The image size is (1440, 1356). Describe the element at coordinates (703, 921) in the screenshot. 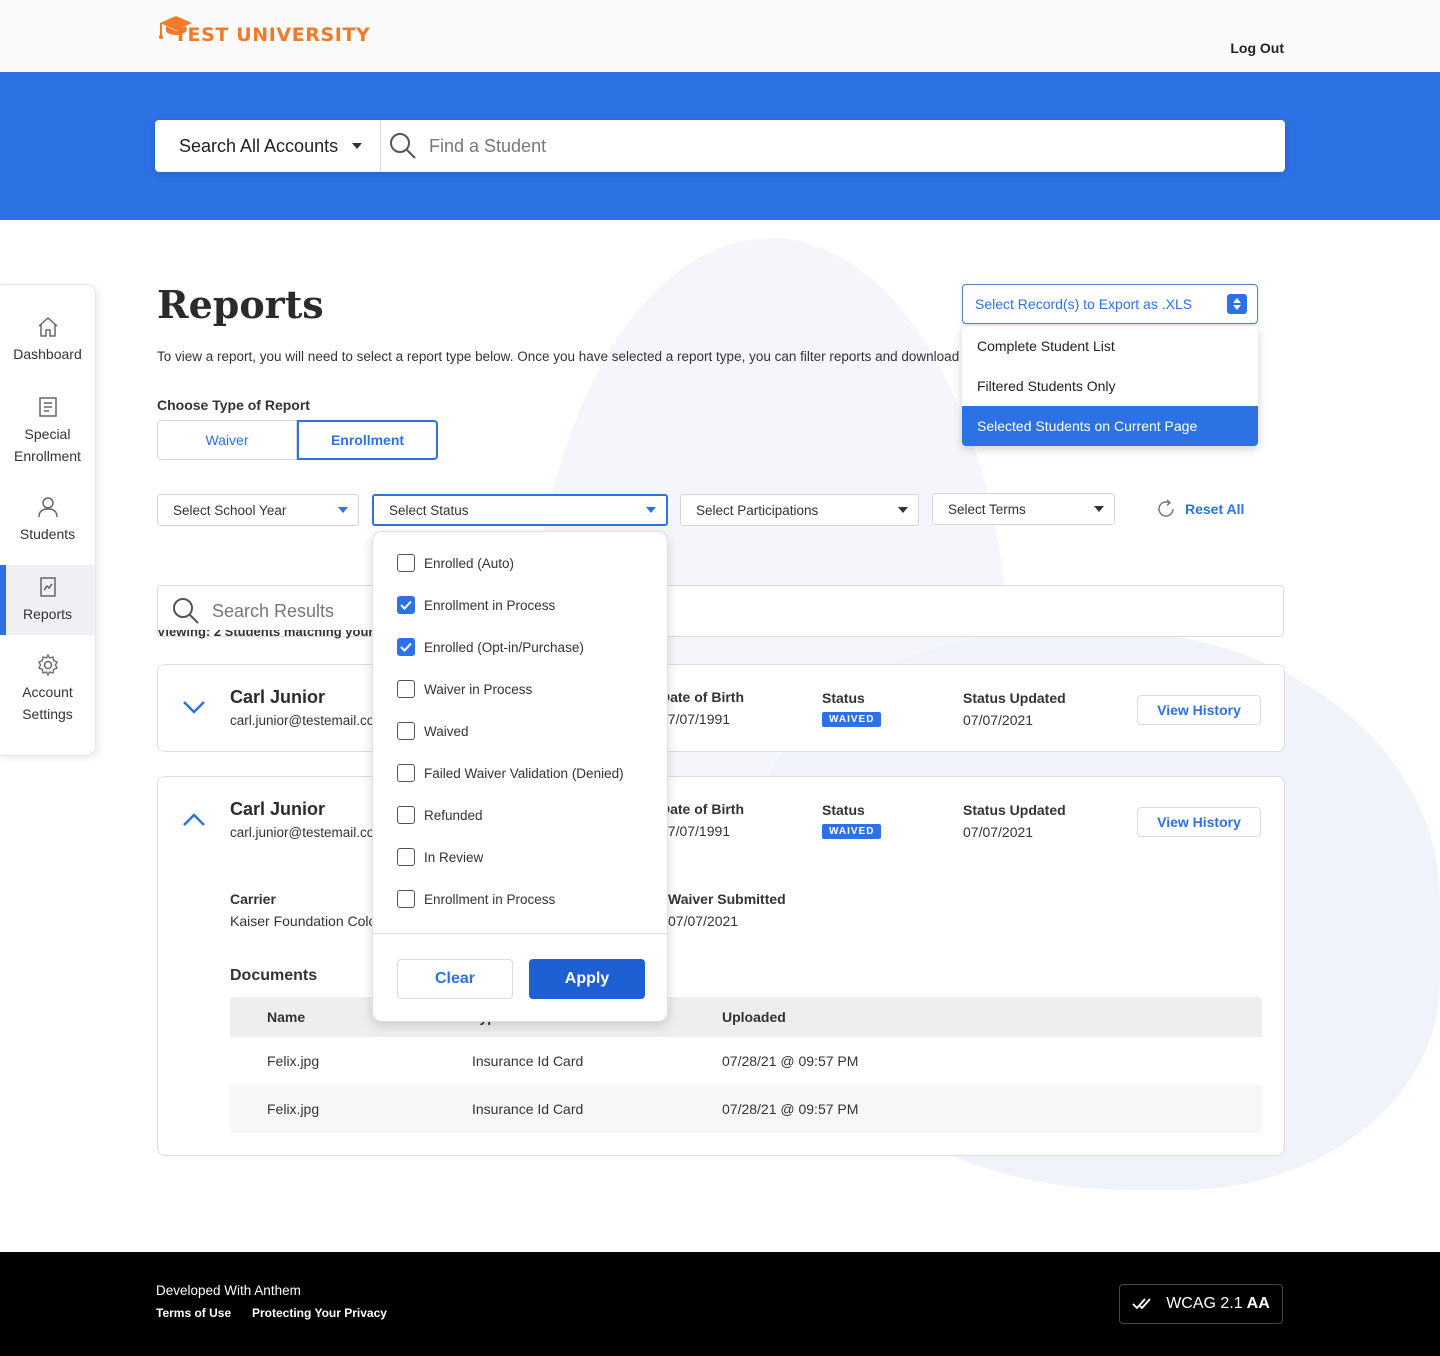

I see `waiver-submitted-value: 07/07/2021` at that location.